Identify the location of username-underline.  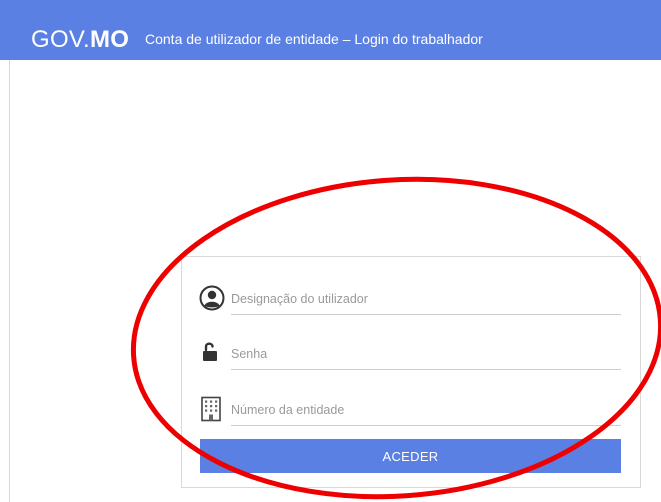
(426, 314).